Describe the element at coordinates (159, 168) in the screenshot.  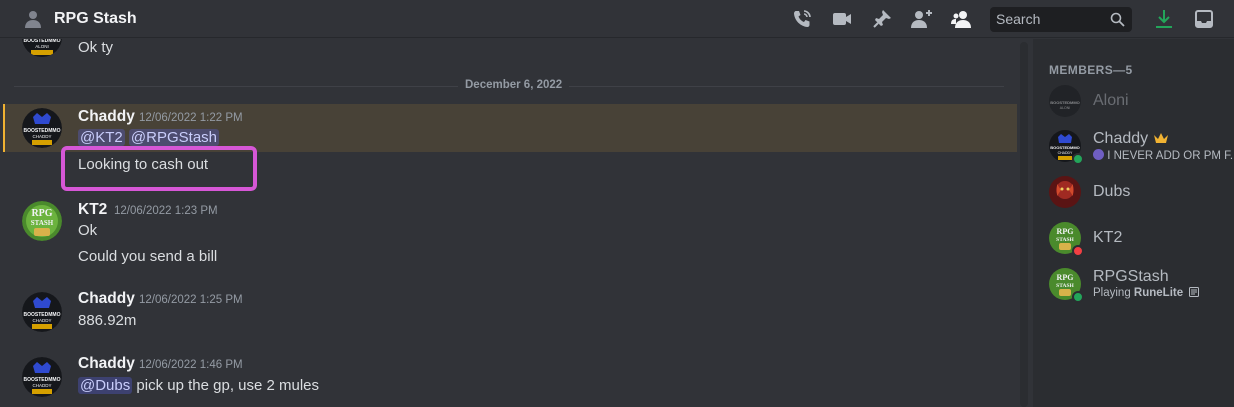
I see `annotation-box` at that location.